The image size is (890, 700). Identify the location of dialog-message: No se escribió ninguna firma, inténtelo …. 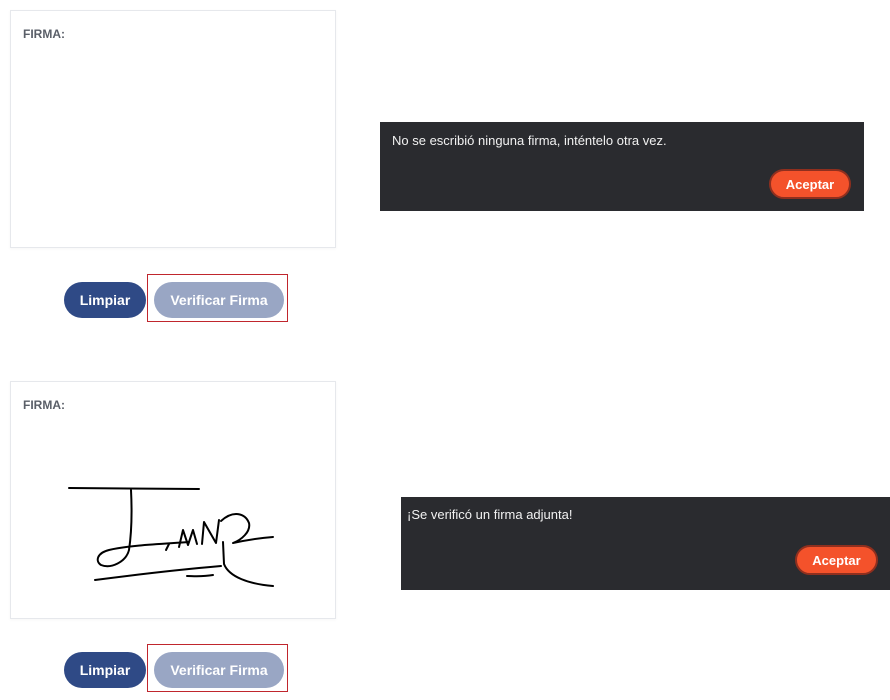
(529, 140).